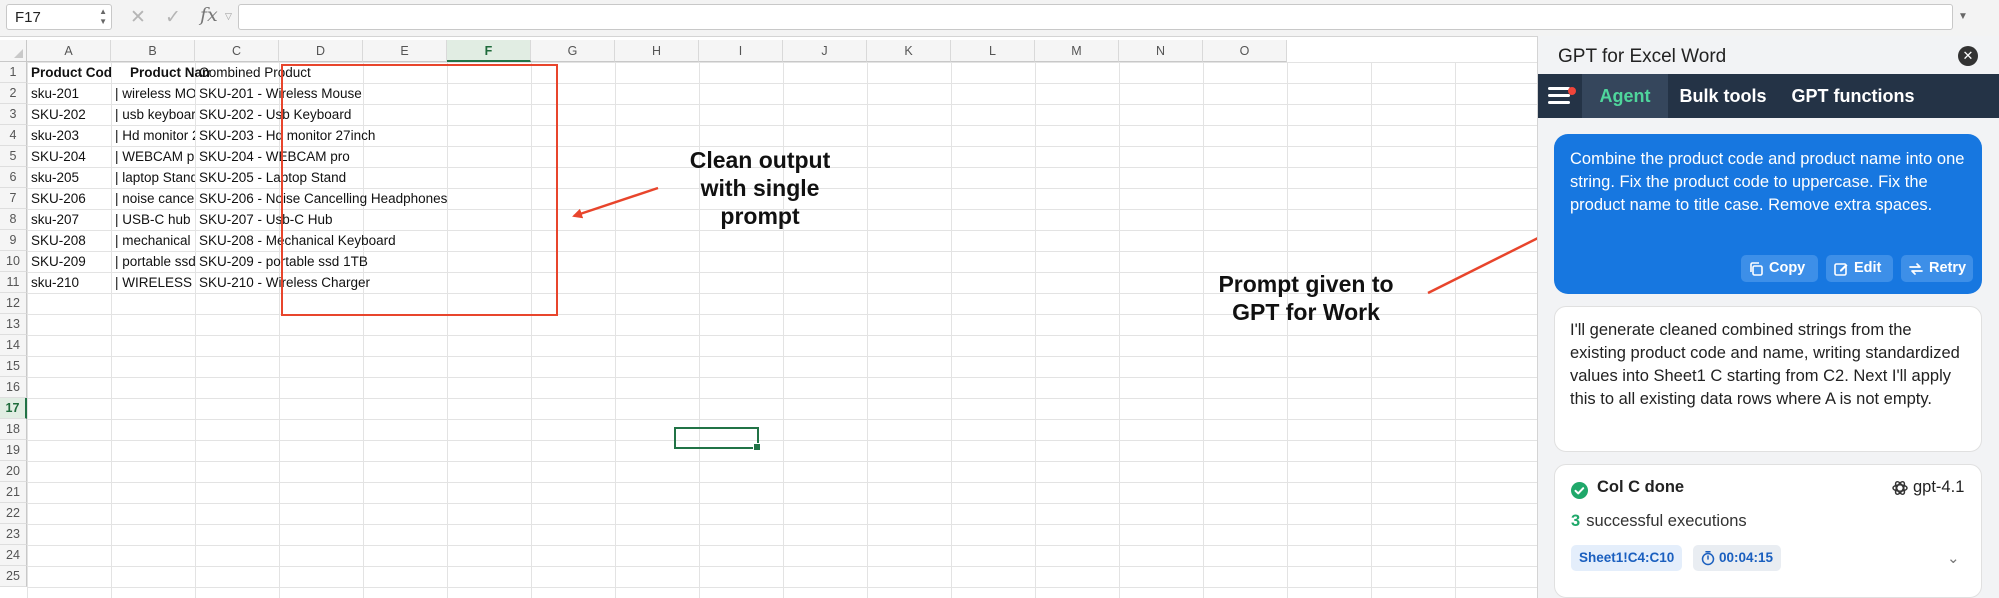 The height and width of the screenshot is (598, 1999). What do you see at coordinates (1737, 558) in the screenshot?
I see `duration-chip: 00:04:15` at bounding box center [1737, 558].